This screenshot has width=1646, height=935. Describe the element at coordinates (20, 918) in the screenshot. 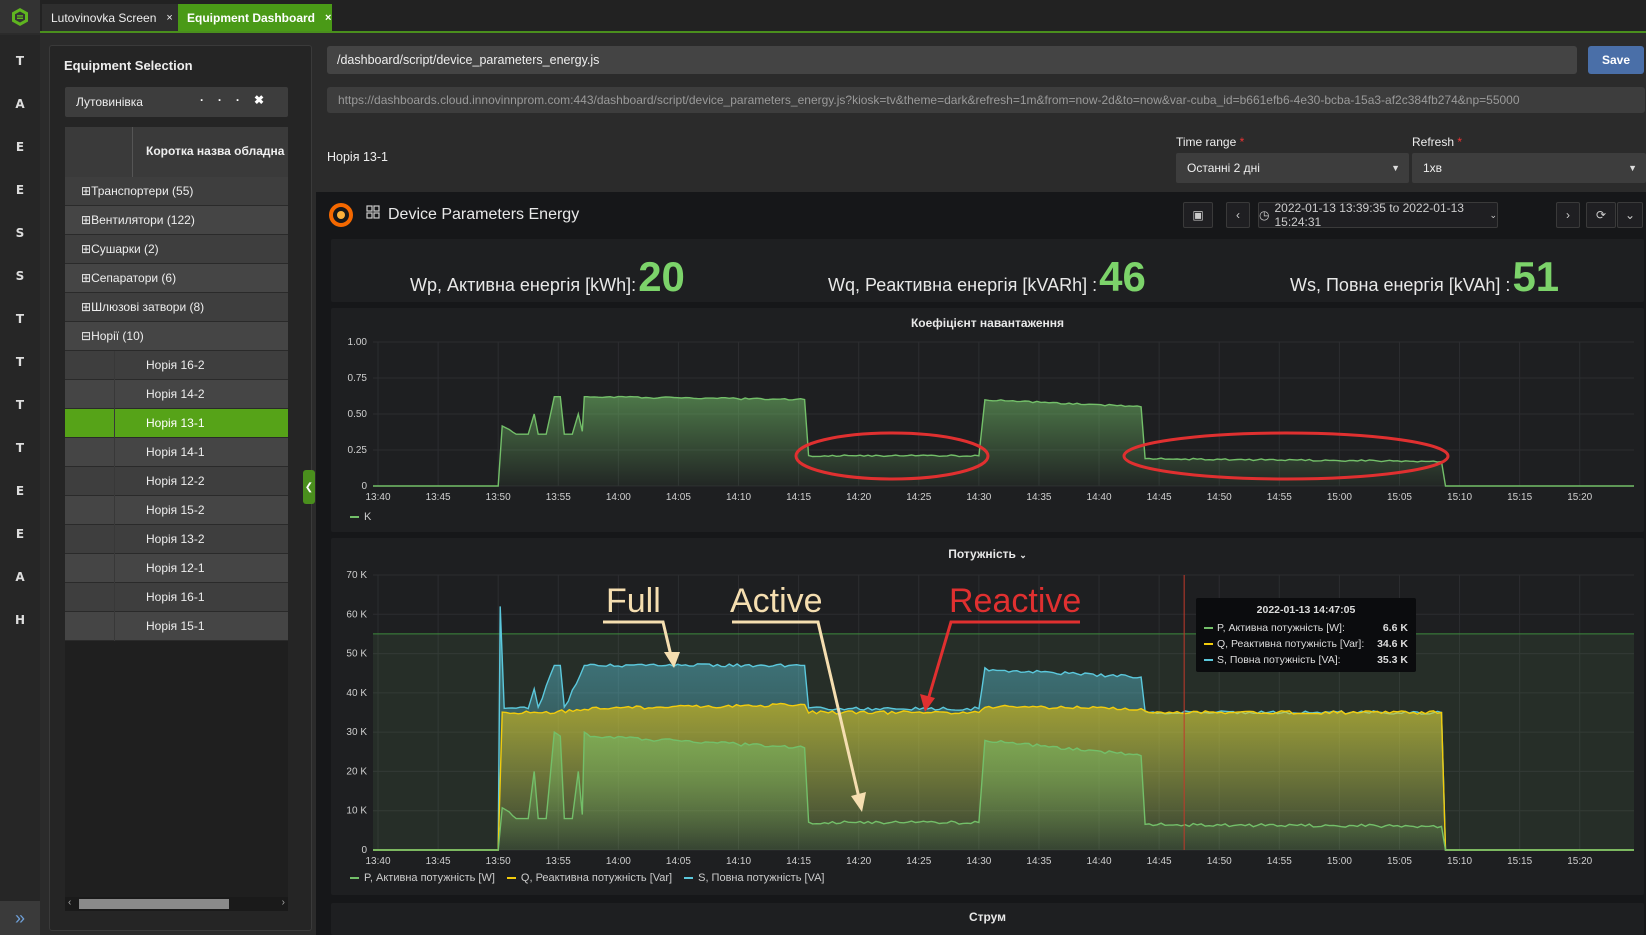

I see `expand-rail-icon: »` at that location.